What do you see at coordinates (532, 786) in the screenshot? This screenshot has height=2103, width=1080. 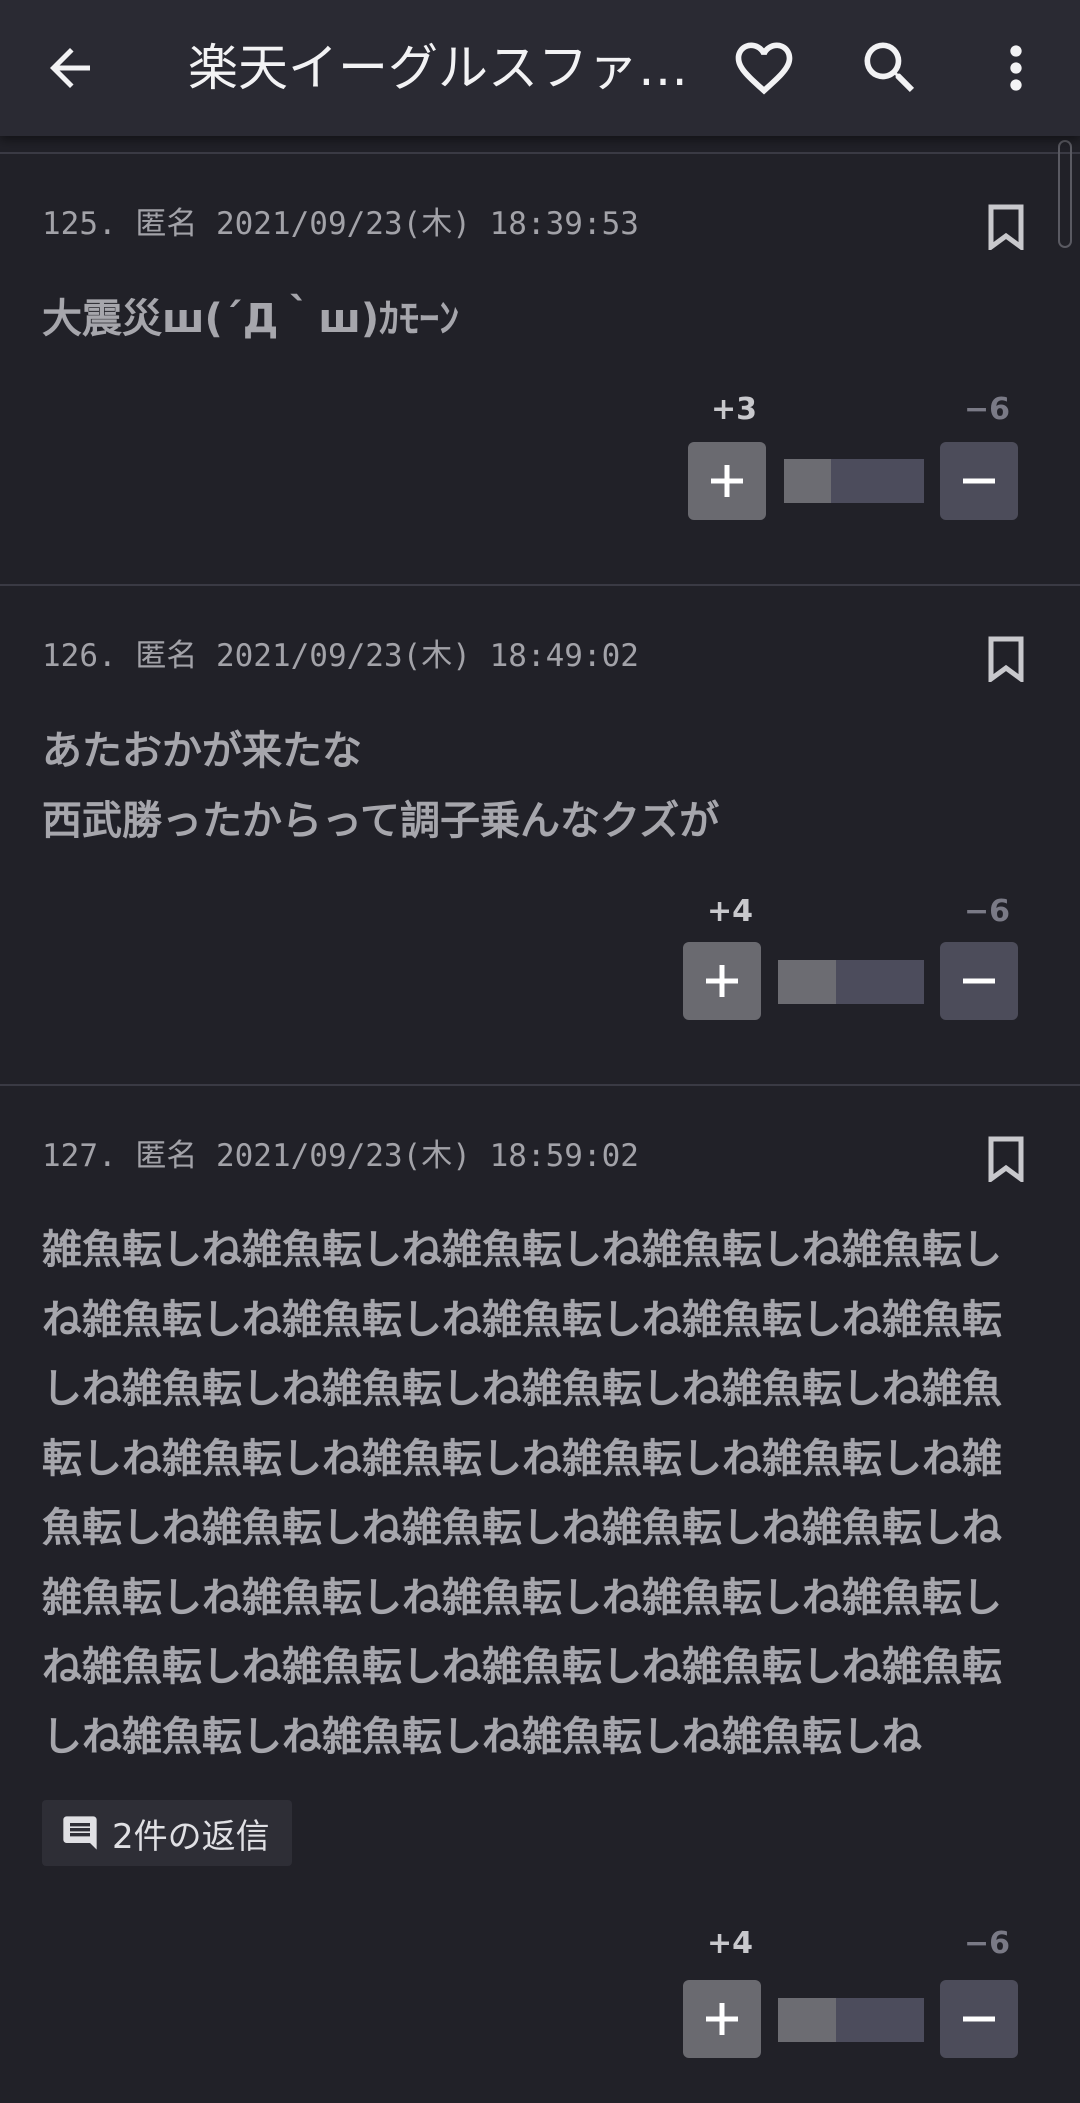 I see `post-body: あたおかが来たな 西武勝ったからって調子乗んなクズが` at bounding box center [532, 786].